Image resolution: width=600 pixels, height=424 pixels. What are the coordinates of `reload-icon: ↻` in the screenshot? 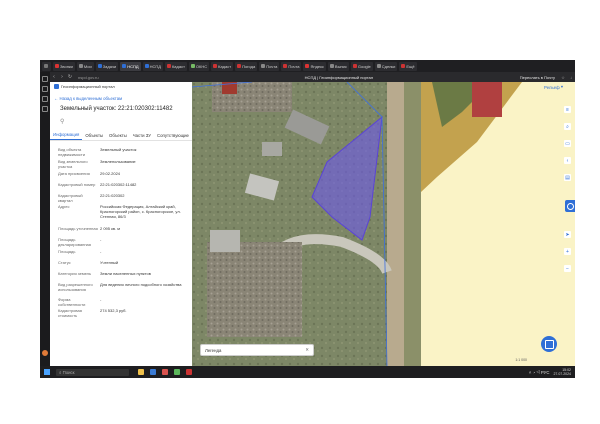 It's located at (70, 77).